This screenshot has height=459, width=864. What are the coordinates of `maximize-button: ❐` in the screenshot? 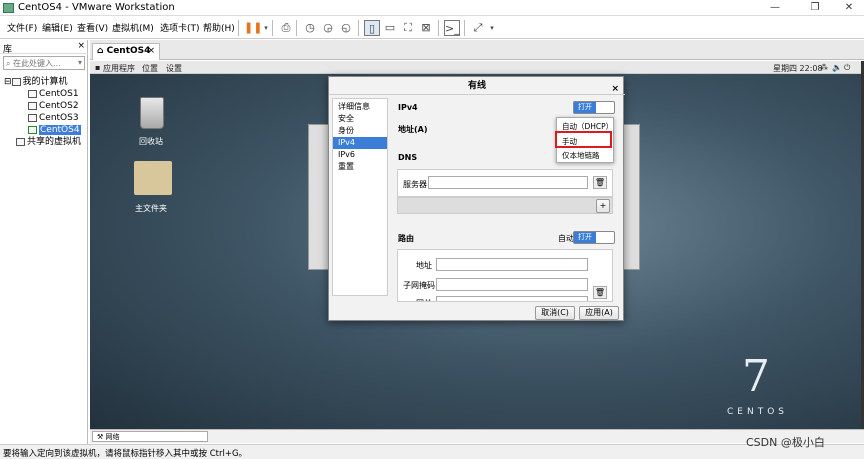 It's located at (815, 8).